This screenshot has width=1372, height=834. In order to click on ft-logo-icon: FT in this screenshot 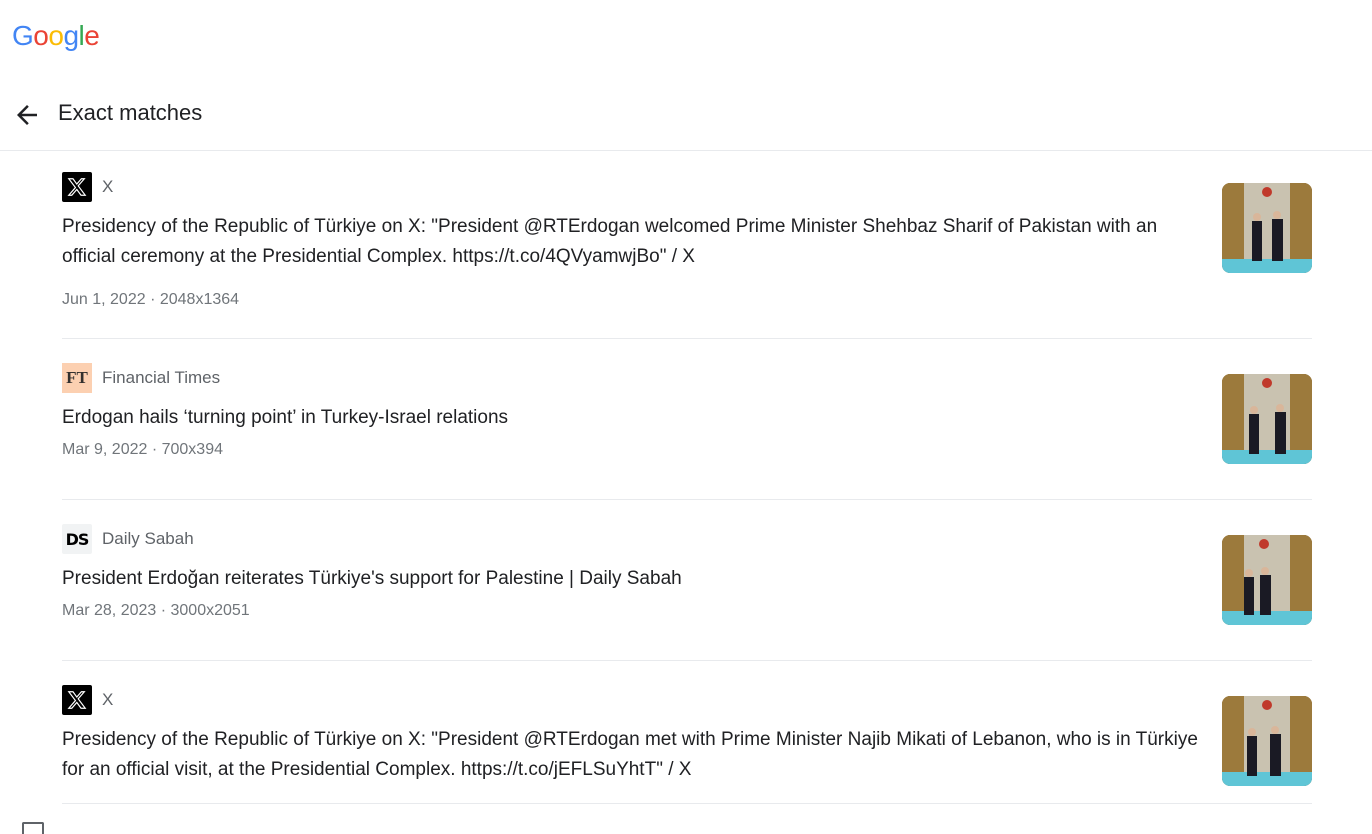, I will do `click(77, 378)`.